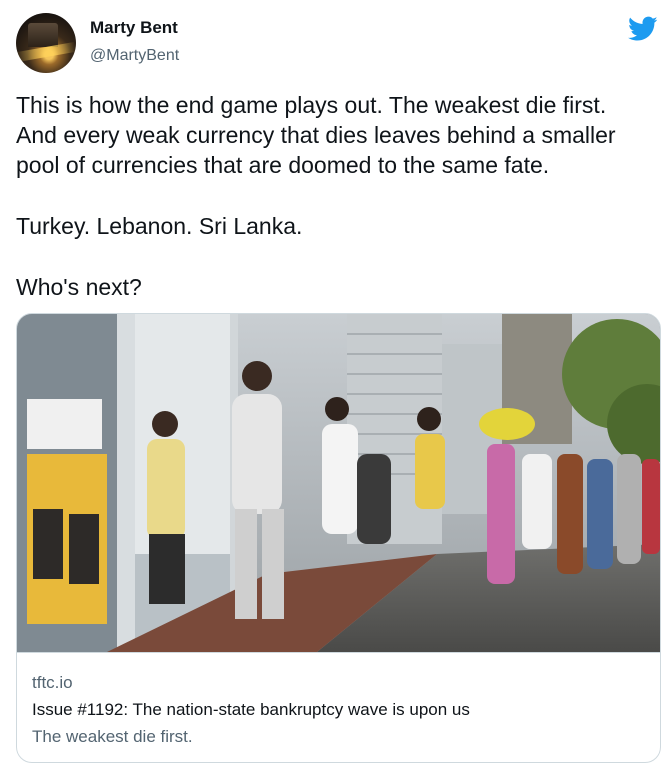  I want to click on tweet-line: Who's next?, so click(79, 287).